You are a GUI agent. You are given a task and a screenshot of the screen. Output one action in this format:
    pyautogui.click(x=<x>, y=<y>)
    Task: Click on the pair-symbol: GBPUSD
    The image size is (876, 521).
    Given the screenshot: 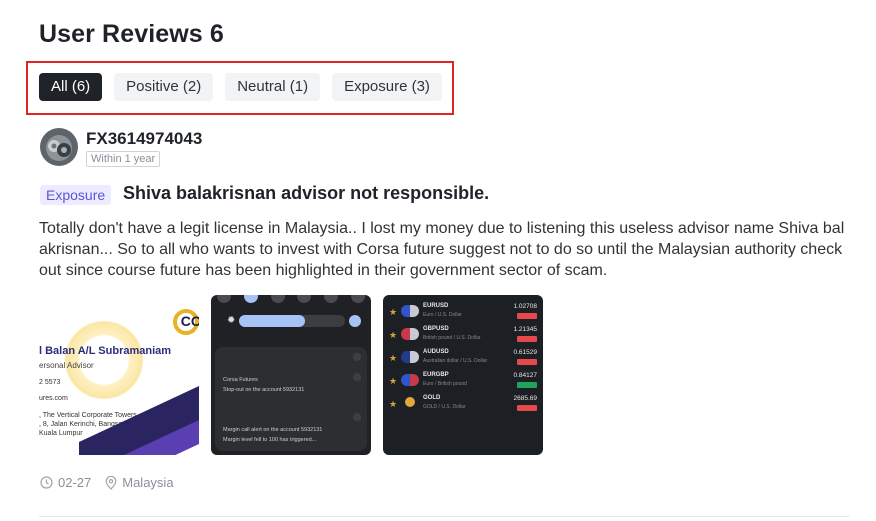 What is the action you would take?
    pyautogui.click(x=436, y=329)
    